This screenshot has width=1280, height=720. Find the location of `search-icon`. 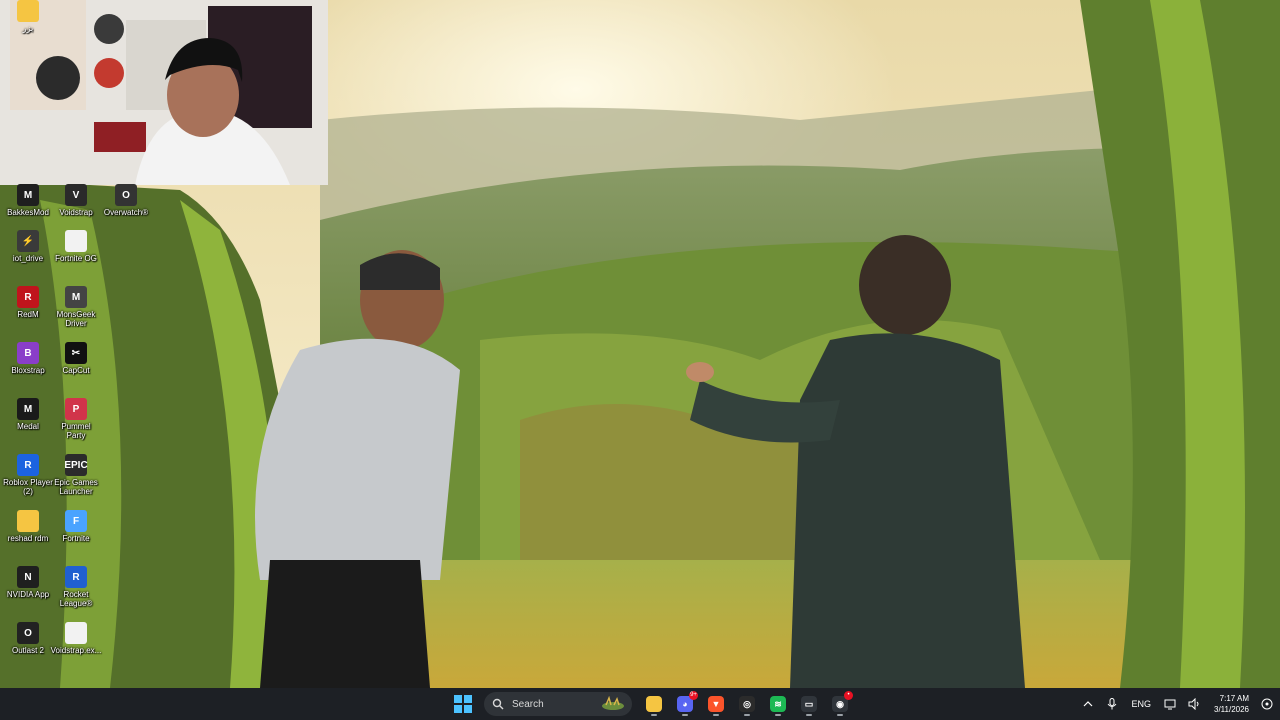

search-icon is located at coordinates (498, 704).